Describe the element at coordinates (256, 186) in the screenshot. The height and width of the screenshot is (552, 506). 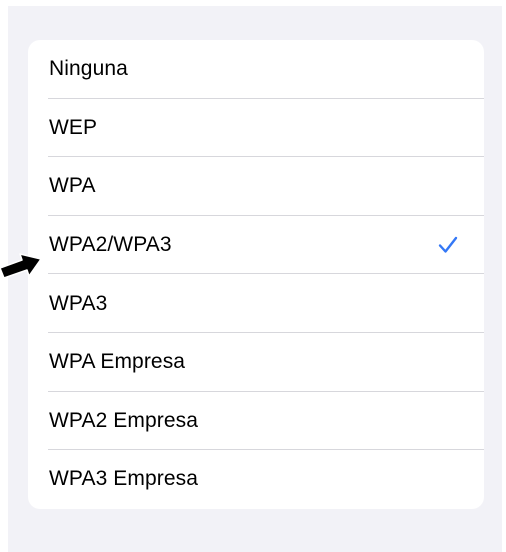
I see `option-wpa: WPA` at that location.